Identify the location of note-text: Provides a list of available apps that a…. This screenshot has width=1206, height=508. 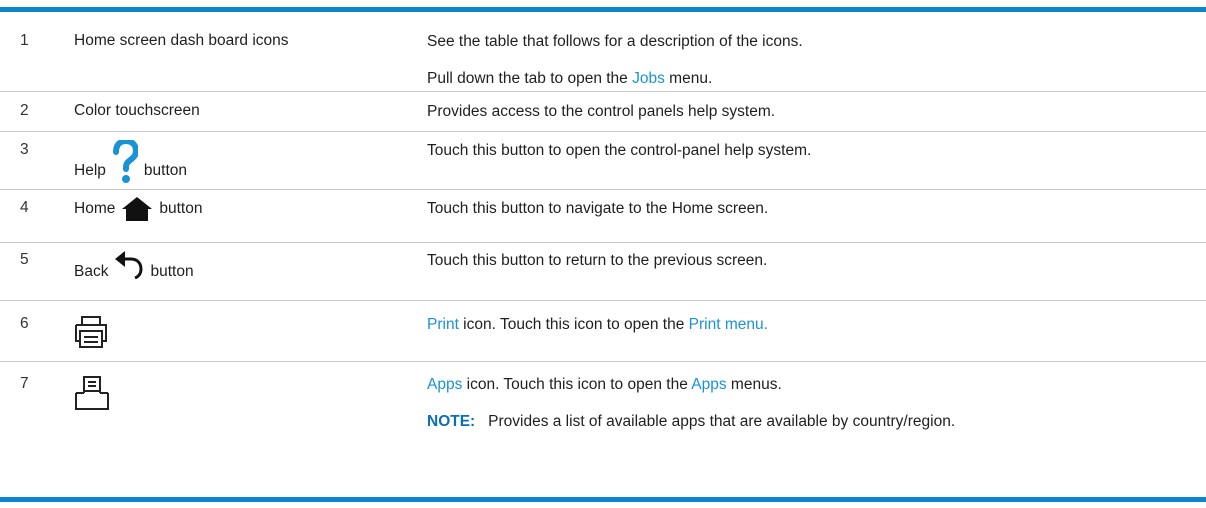
(722, 421).